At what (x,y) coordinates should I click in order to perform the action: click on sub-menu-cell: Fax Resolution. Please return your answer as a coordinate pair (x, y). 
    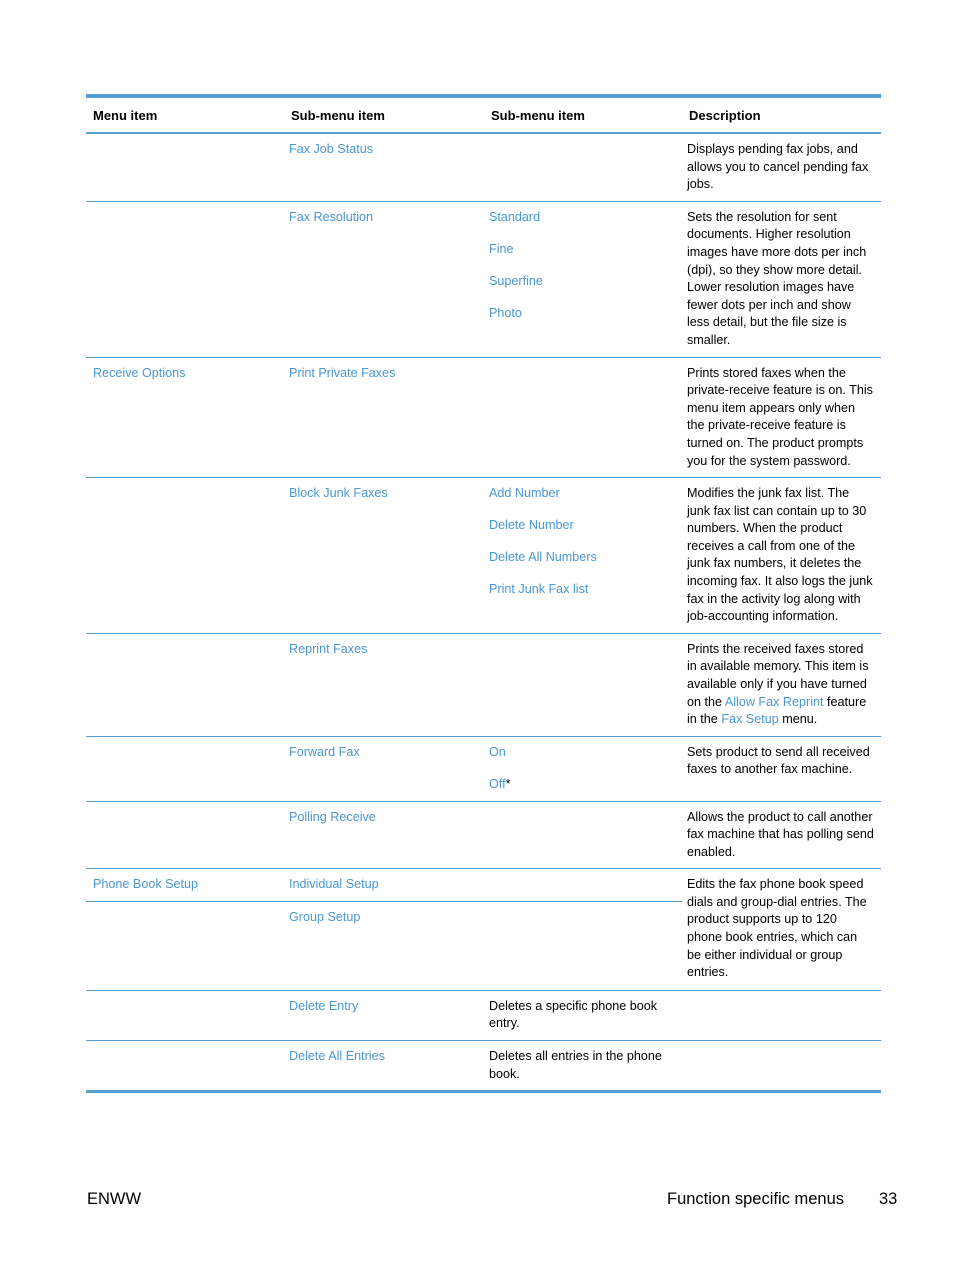
    Looking at the image, I should click on (384, 279).